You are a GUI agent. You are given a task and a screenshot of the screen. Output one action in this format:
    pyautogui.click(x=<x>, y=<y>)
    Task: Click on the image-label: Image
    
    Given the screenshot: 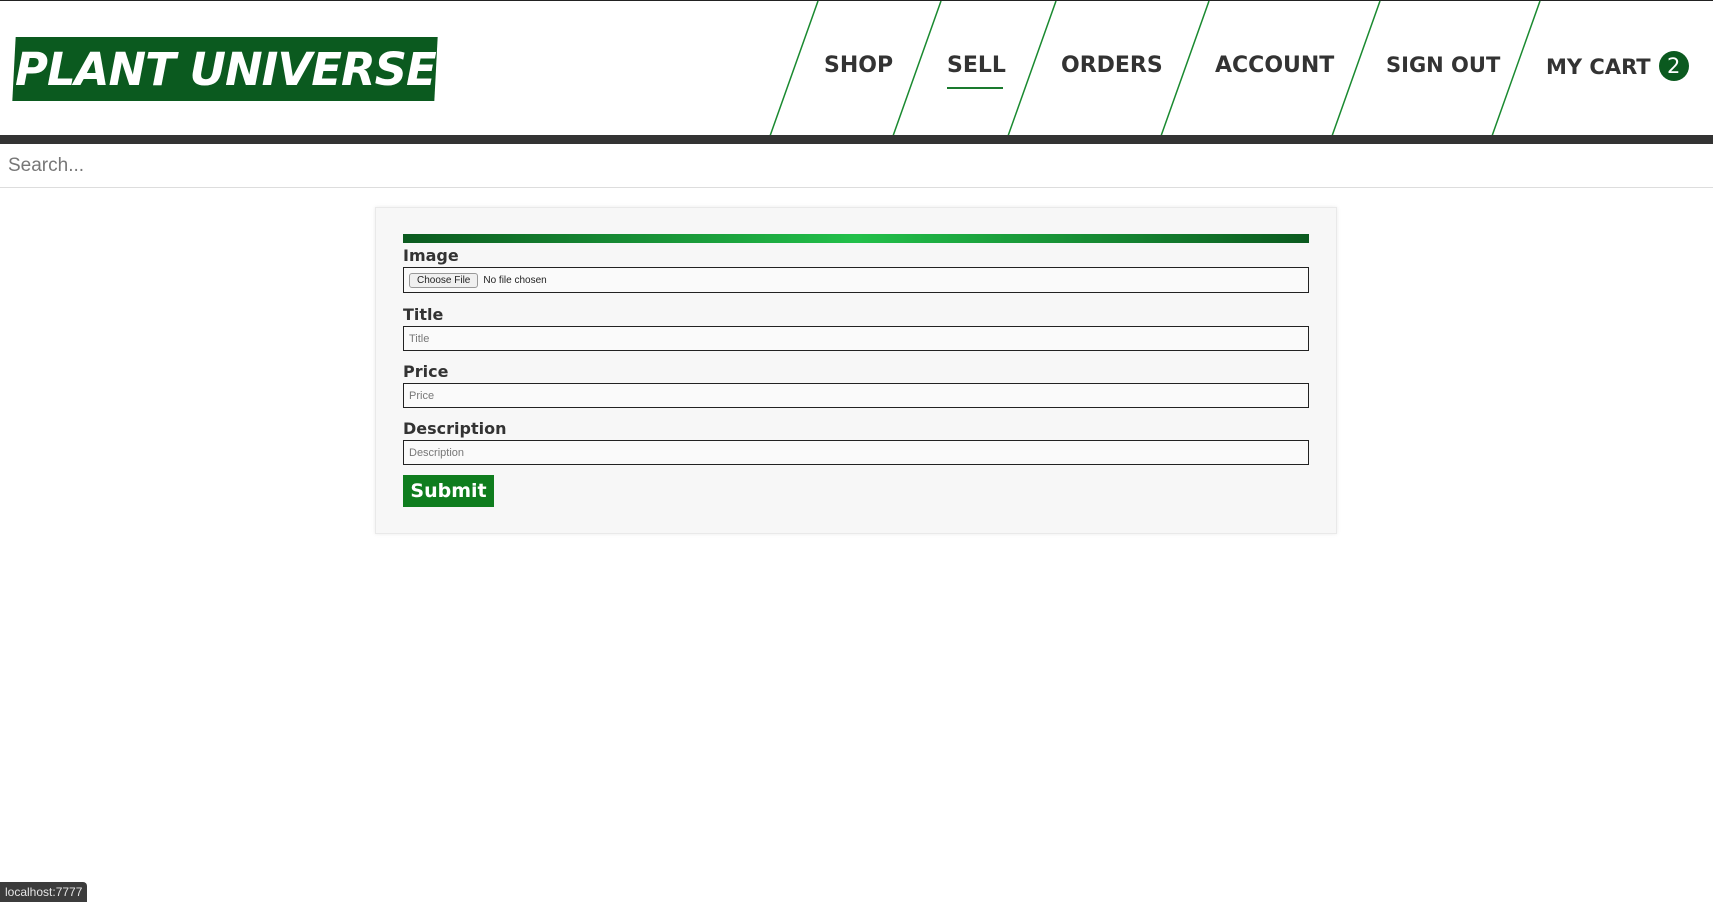 What is the action you would take?
    pyautogui.click(x=431, y=255)
    